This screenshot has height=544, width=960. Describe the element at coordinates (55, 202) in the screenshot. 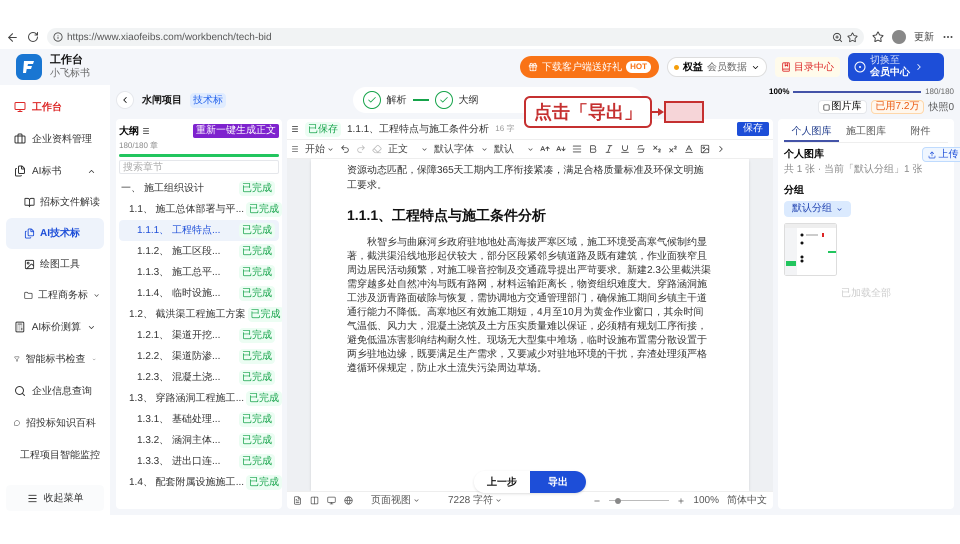

I see `sidebar-subitem: 招标文件解读` at that location.